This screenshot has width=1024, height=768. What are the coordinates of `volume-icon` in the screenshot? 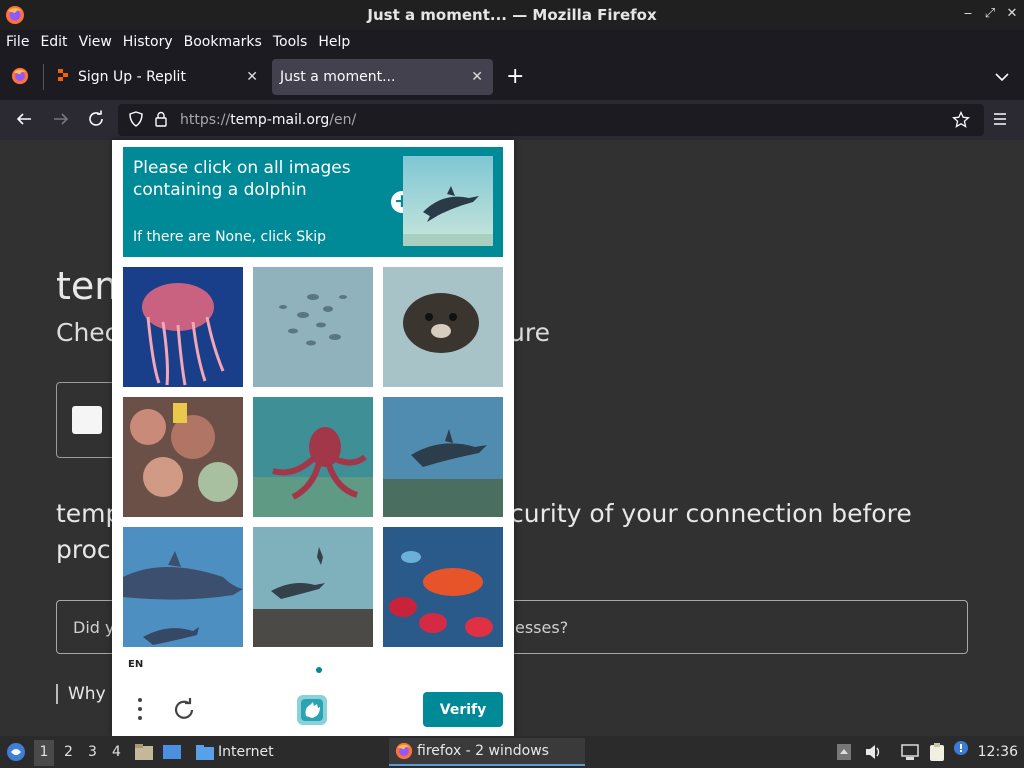 It's located at (873, 754).